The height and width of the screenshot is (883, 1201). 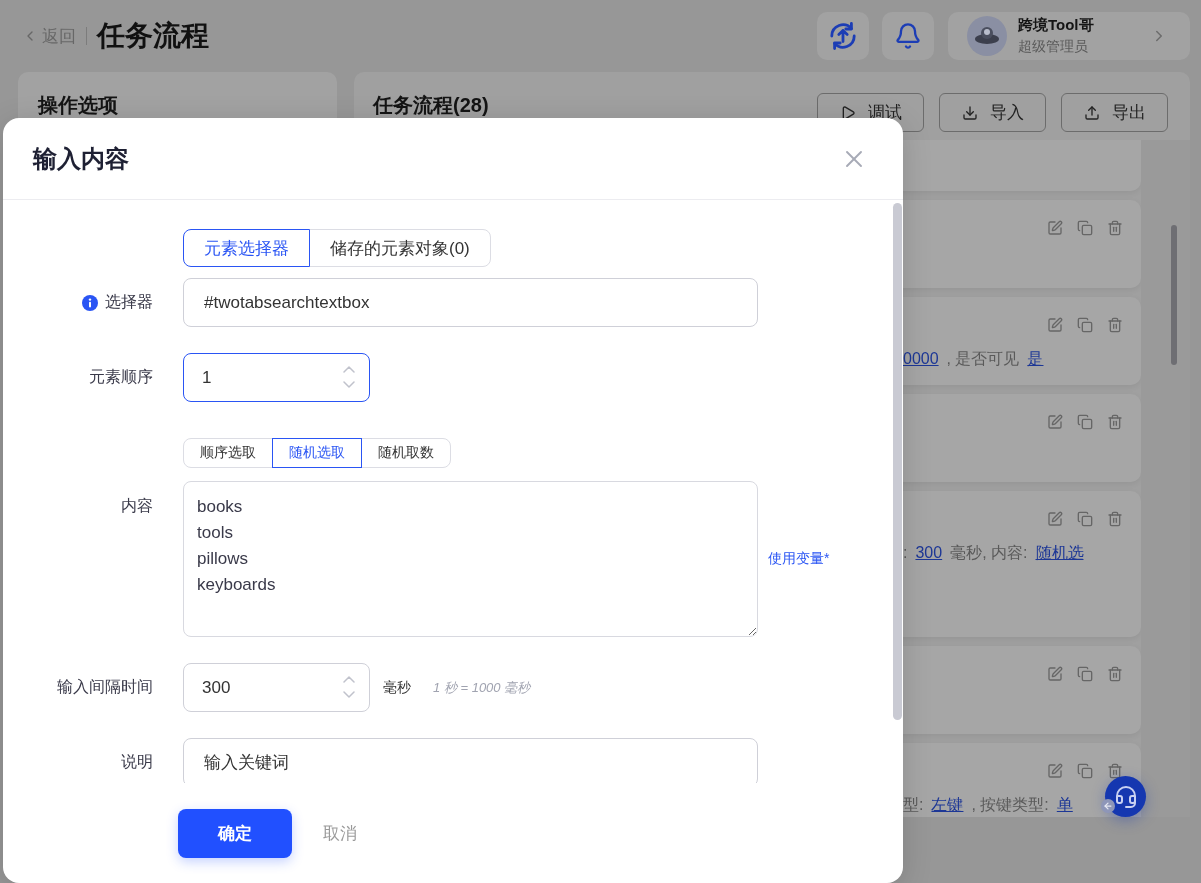 I want to click on detail-link: 0000, so click(x=921, y=359).